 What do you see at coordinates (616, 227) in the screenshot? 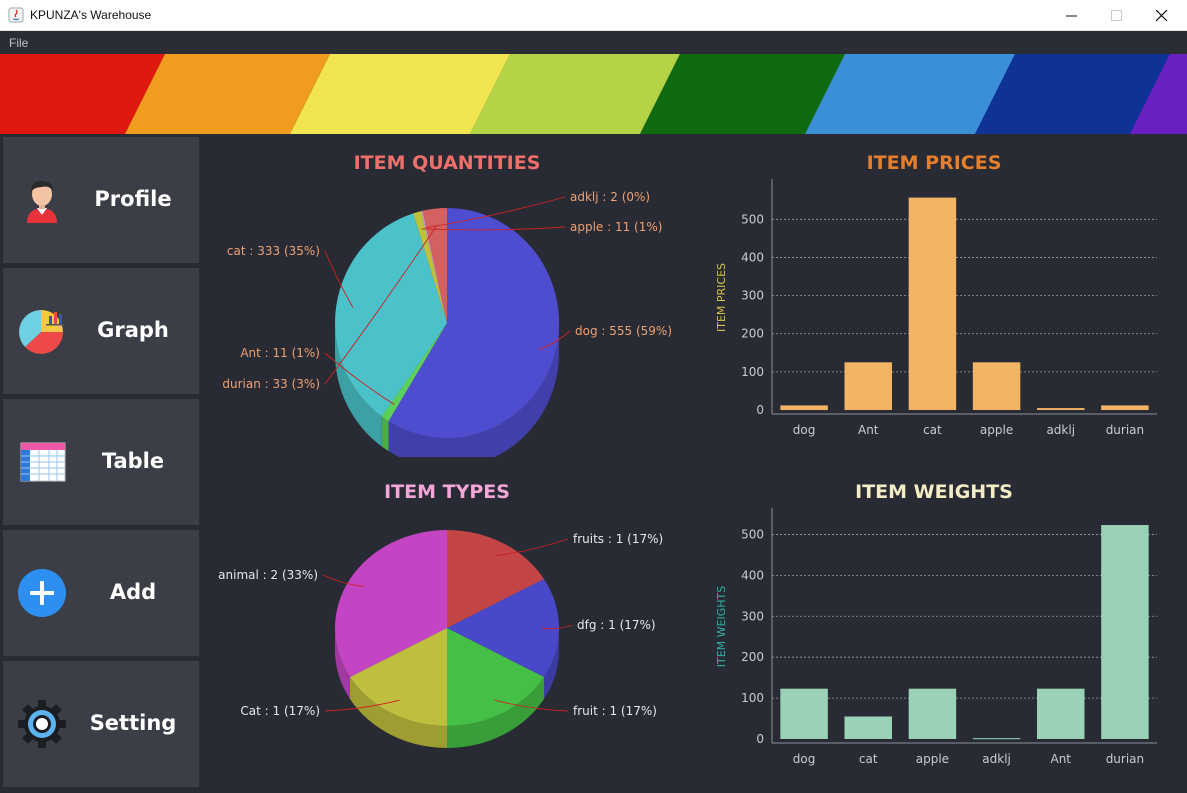
I see `pie-label-apple: apple : 11 (1%)` at bounding box center [616, 227].